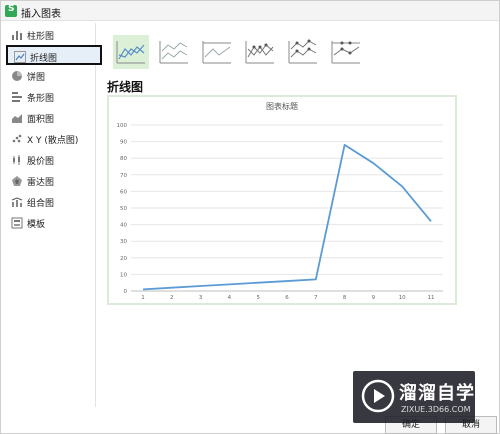  What do you see at coordinates (123, 209) in the screenshot?
I see `y-tick-label: 50` at bounding box center [123, 209].